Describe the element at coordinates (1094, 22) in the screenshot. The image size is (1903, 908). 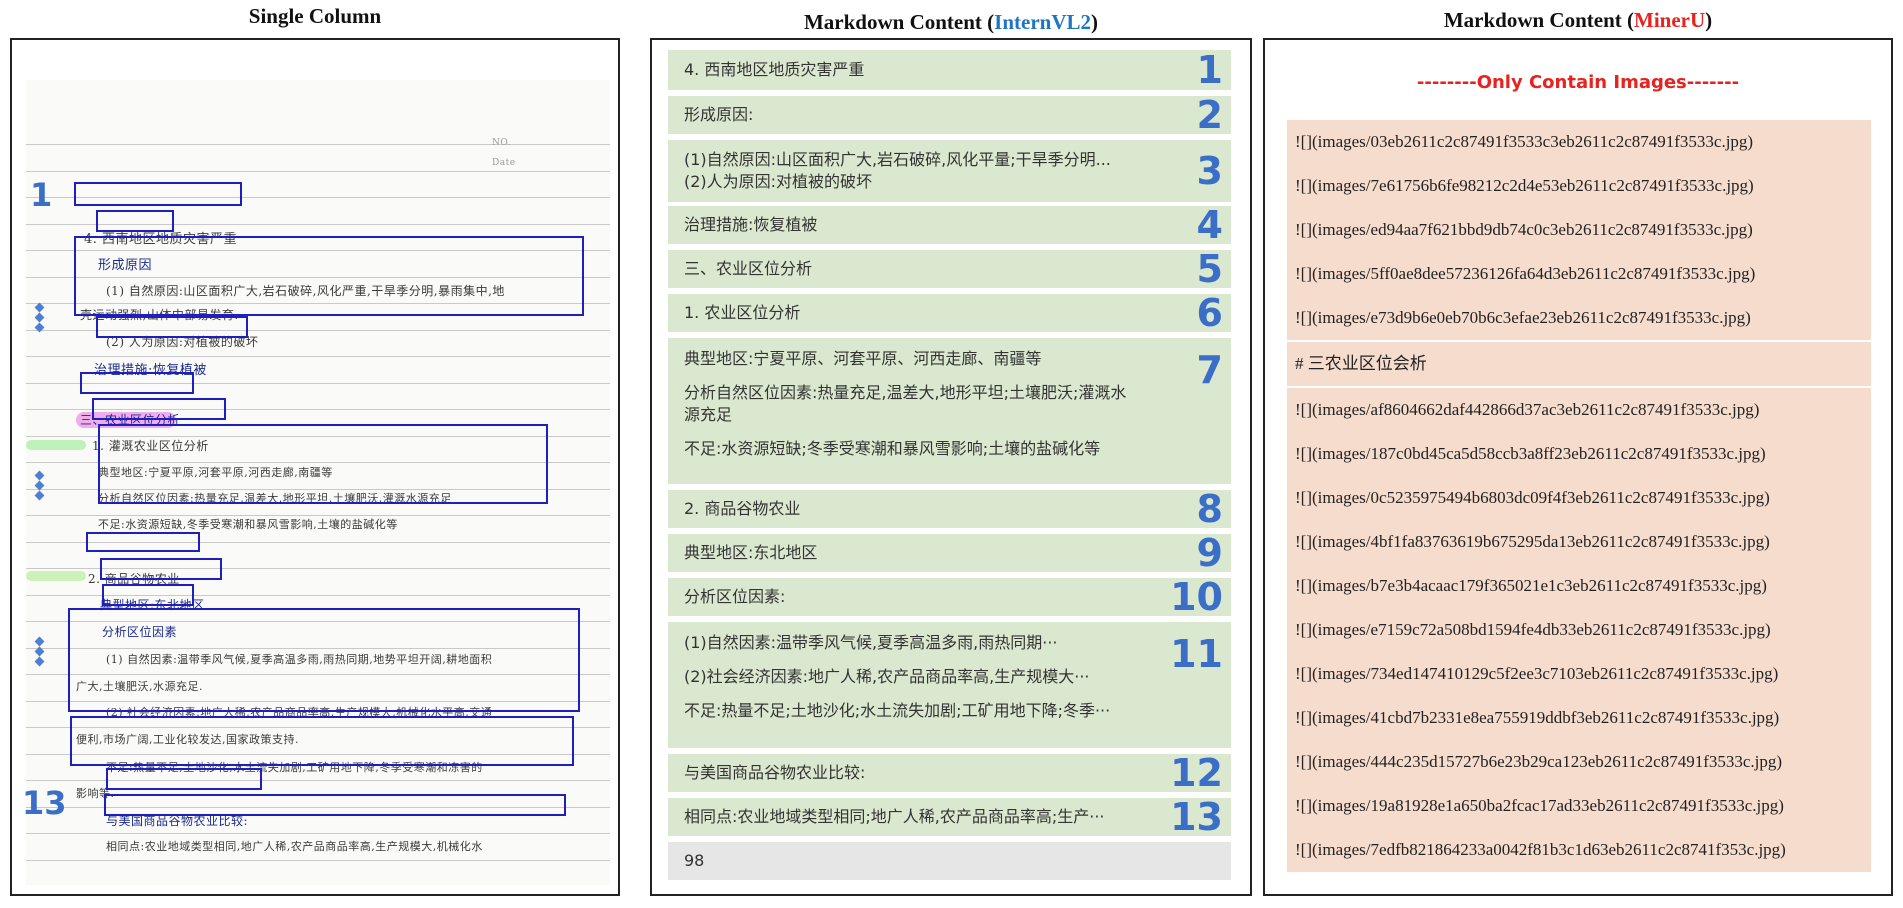
I see `title-internvl-suffix: )` at that location.